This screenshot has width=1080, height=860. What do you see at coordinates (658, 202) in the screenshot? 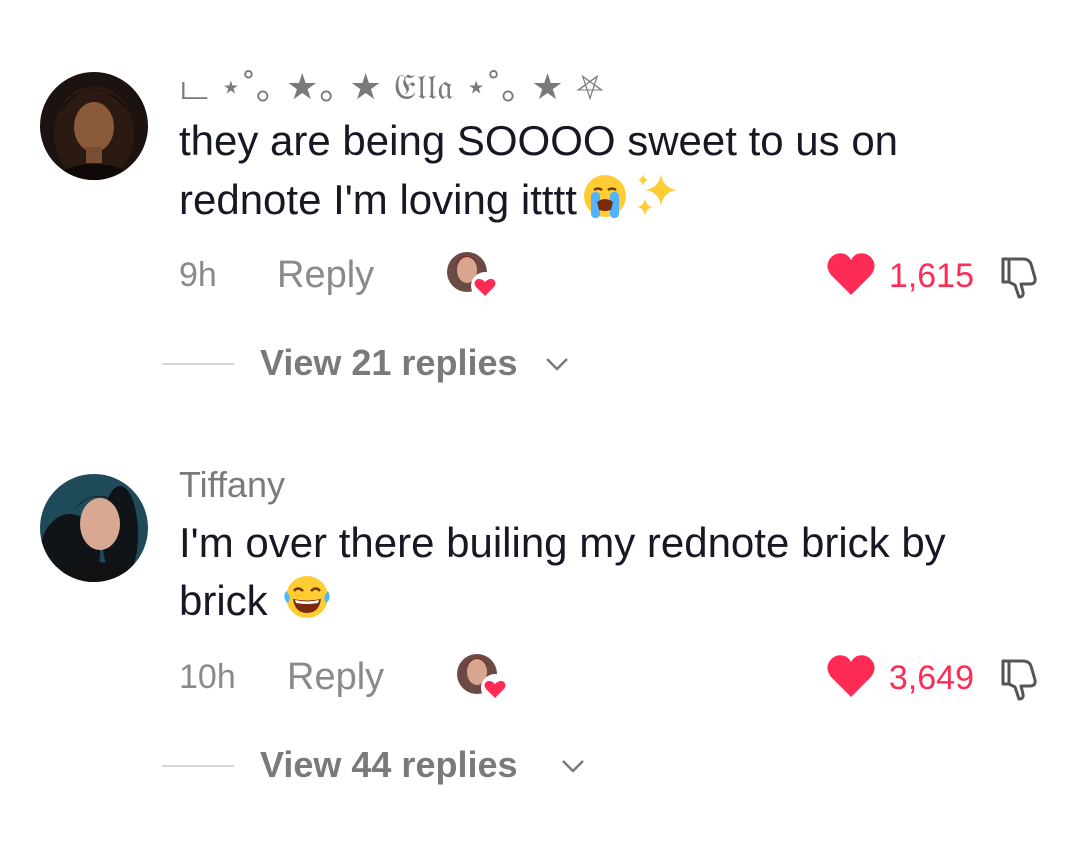
I see `sparkles-icon` at bounding box center [658, 202].